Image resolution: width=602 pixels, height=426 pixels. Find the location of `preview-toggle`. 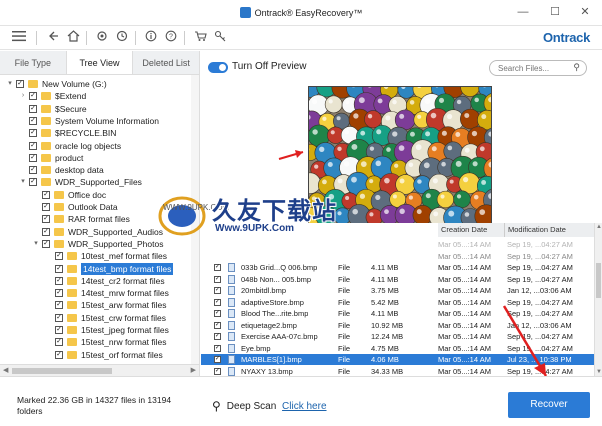

preview-toggle is located at coordinates (218, 67).